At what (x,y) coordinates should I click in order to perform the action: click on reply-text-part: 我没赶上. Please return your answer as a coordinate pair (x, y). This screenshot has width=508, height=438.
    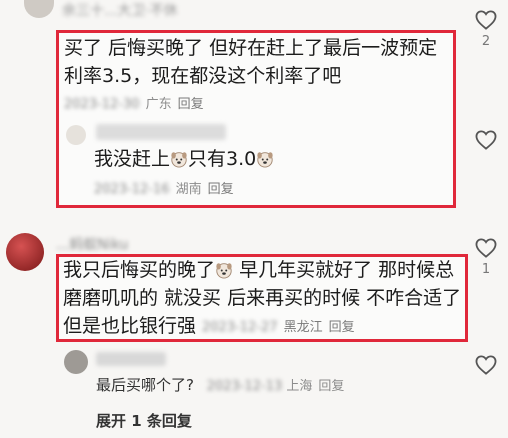
    Looking at the image, I should click on (132, 159).